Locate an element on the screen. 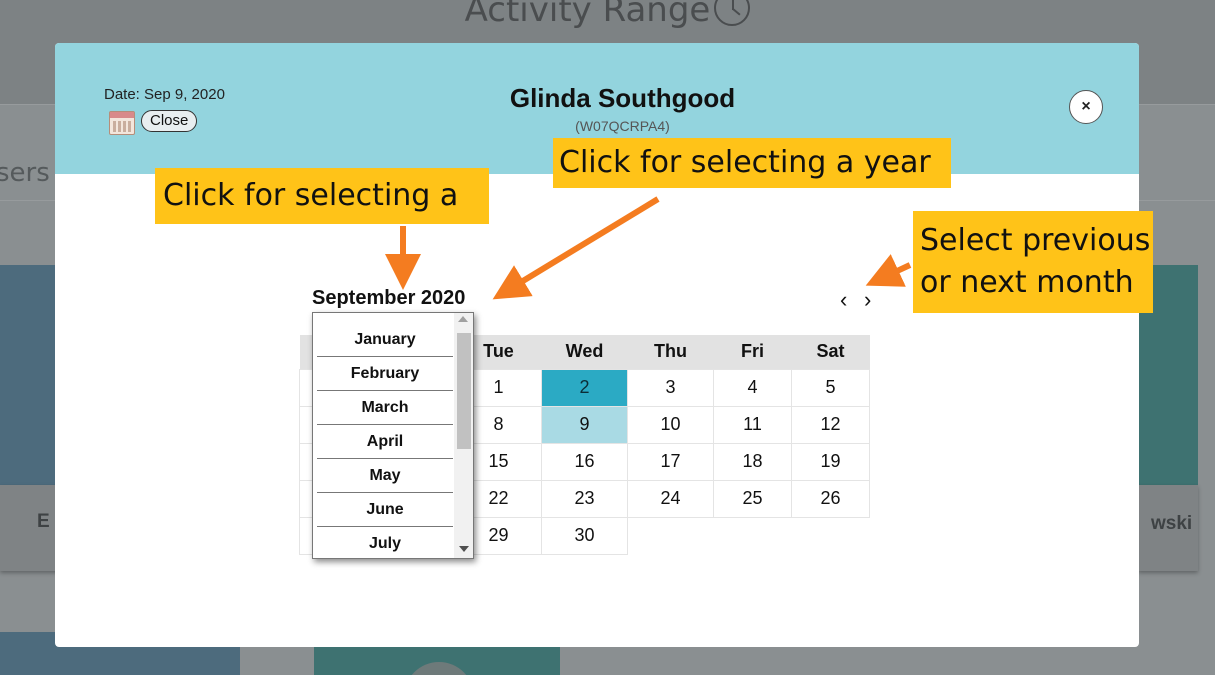 The height and width of the screenshot is (675, 1215). calendar-day: 10 is located at coordinates (670, 424).